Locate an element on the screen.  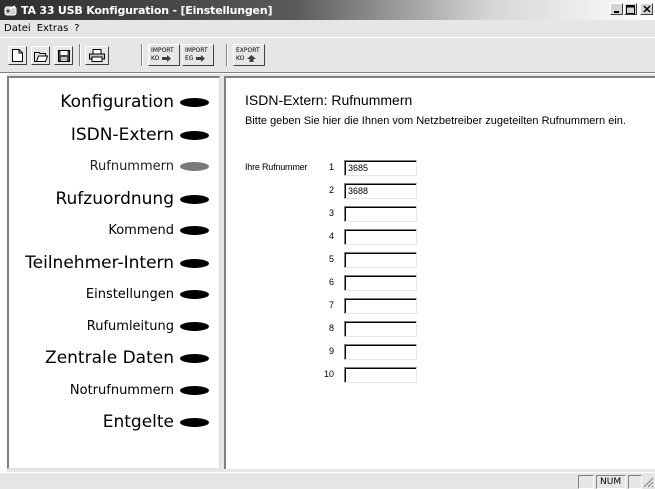
nav-isdn-extern: ISDN-Extern is located at coordinates (140, 135).